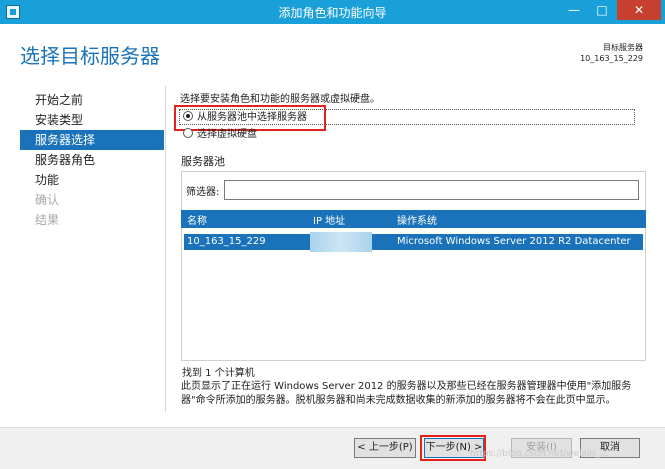 The image size is (665, 469). I want to click on column-header-ip: IP 地址, so click(329, 219).